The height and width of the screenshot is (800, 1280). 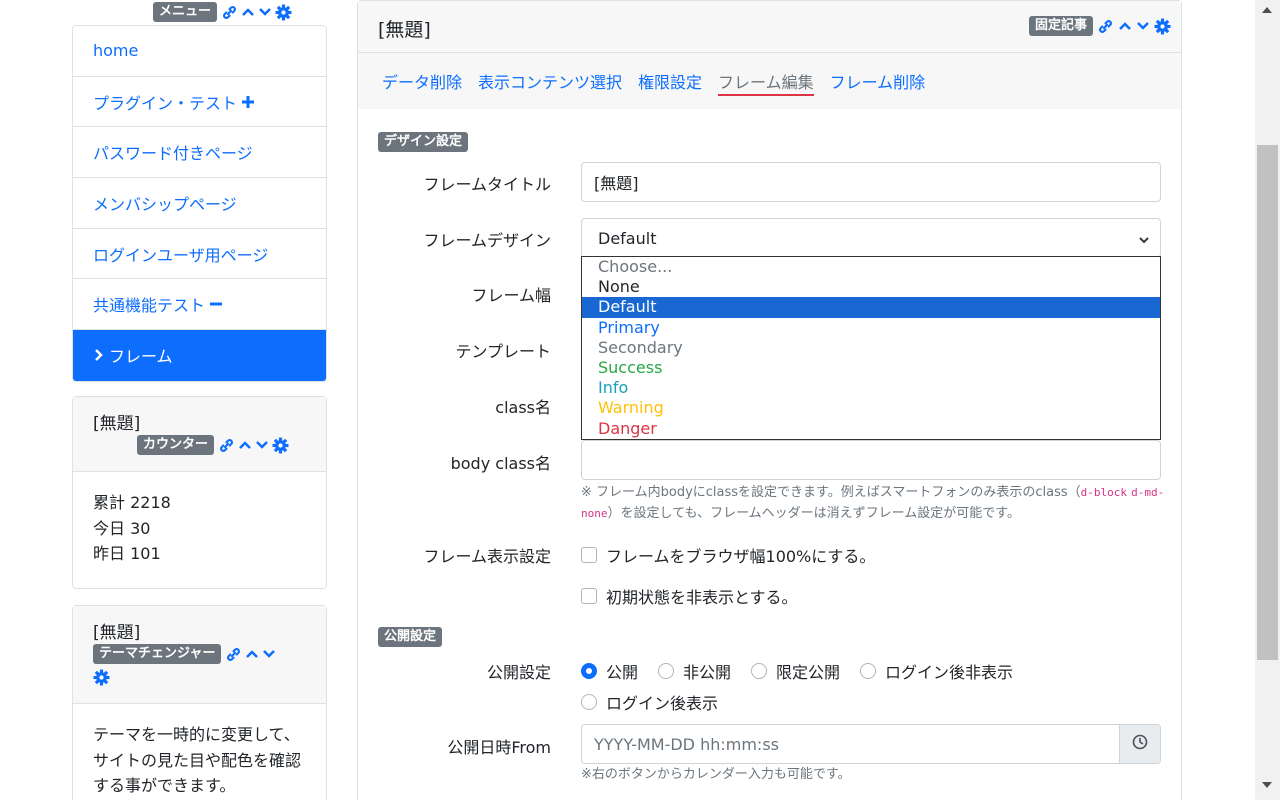 I want to click on radio-private: 非公開, so click(x=694, y=671).